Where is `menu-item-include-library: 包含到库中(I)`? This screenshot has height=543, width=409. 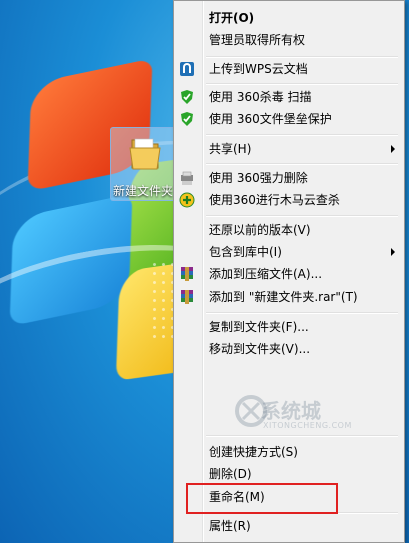
menu-item-include-library: 包含到库中(I) is located at coordinates (289, 252).